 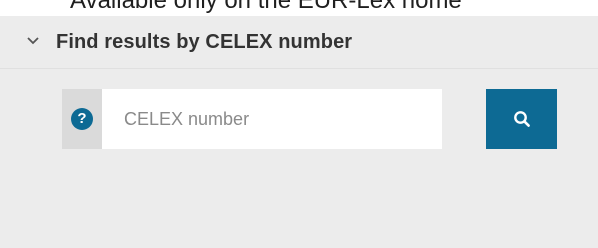 I want to click on chevron-down-icon, so click(x=33, y=41).